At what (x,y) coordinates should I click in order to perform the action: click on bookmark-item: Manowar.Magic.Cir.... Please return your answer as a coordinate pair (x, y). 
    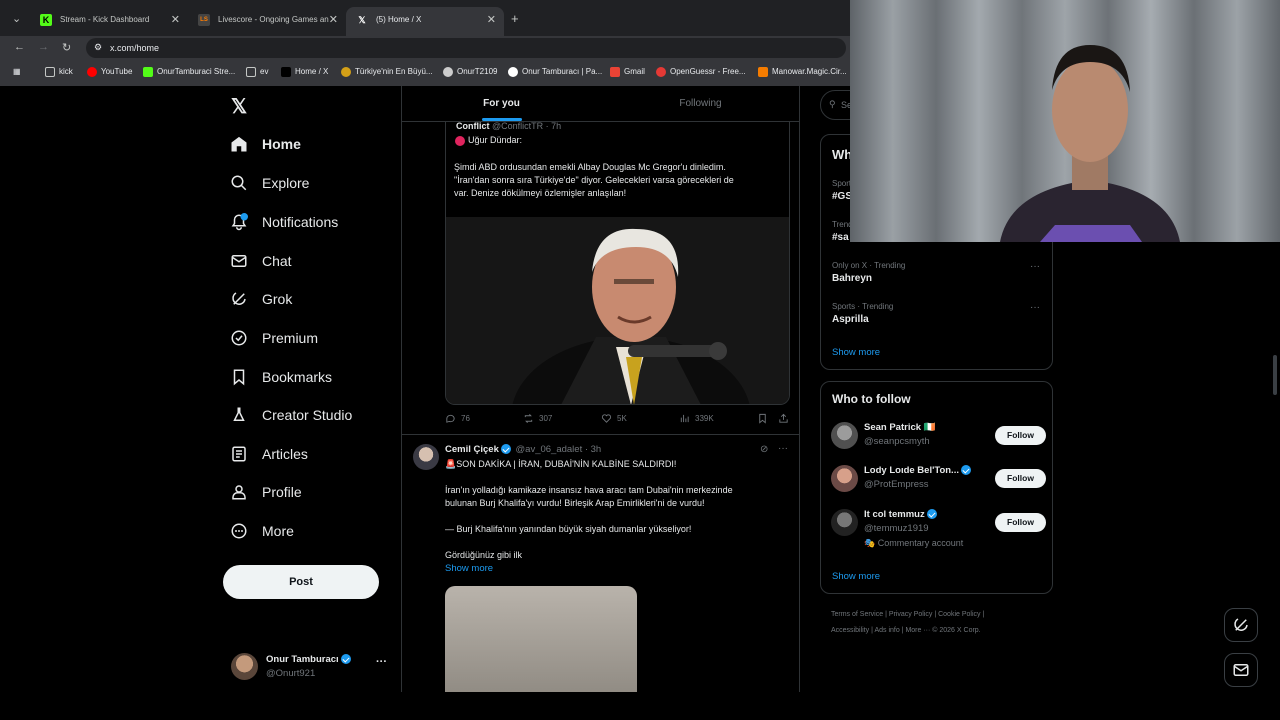
    Looking at the image, I should click on (802, 72).